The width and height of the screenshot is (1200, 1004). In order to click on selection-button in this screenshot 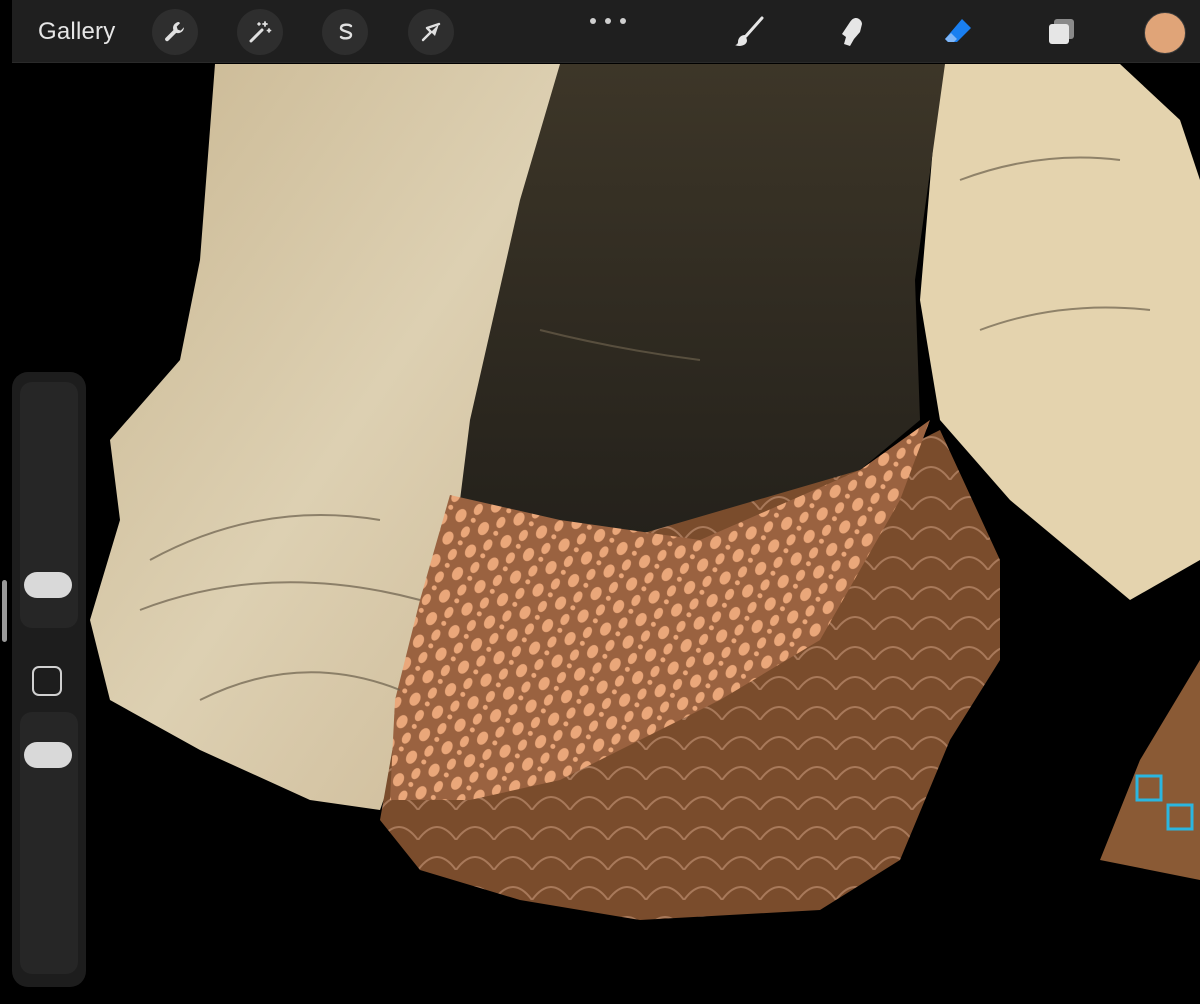, I will do `click(345, 32)`.